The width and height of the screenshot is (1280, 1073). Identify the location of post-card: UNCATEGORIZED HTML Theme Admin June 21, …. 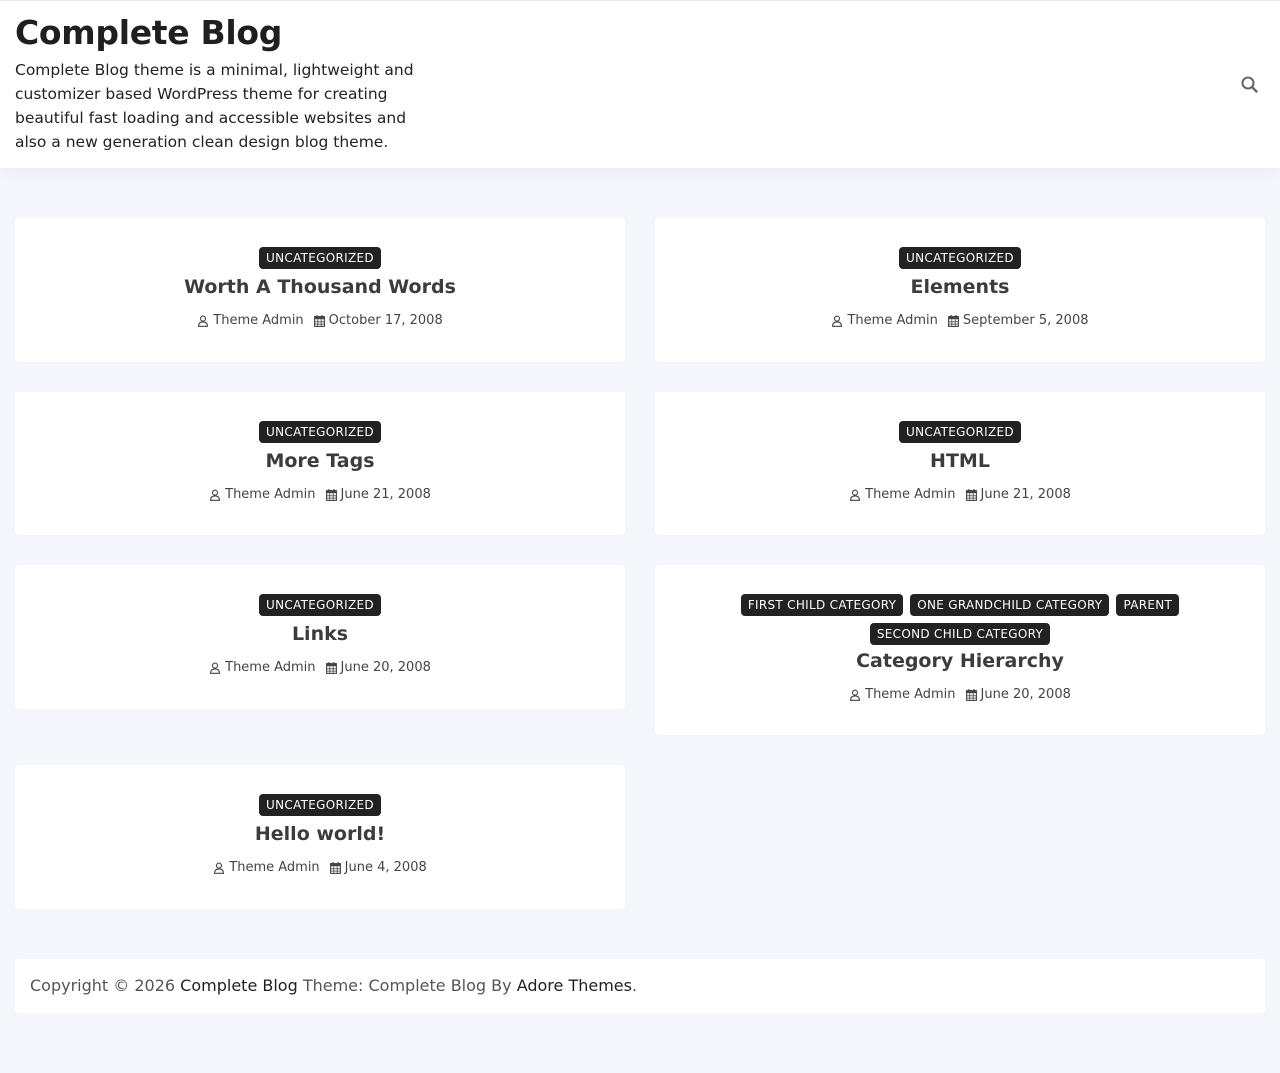
(960, 463).